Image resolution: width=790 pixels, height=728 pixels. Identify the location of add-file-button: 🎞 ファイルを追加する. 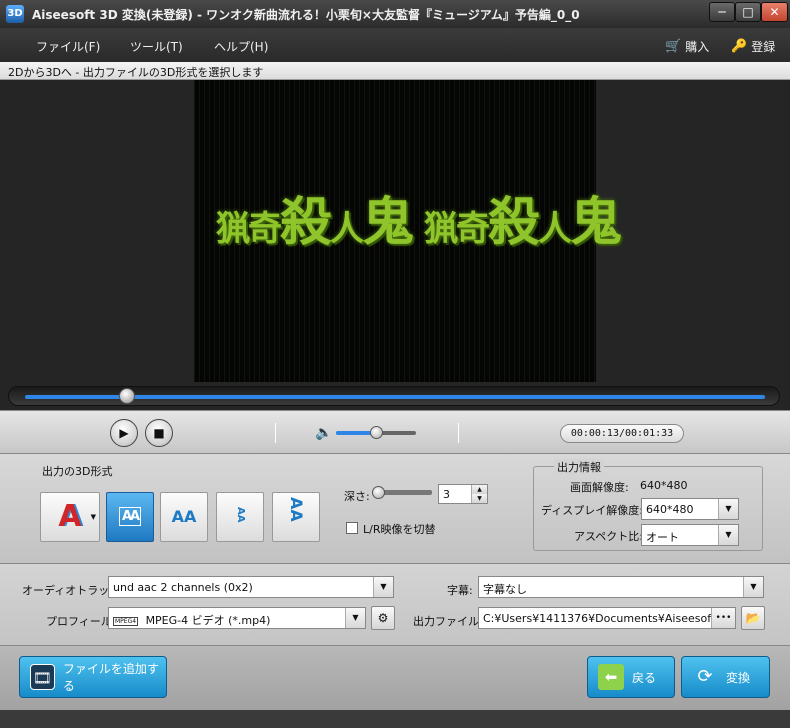
(93, 677).